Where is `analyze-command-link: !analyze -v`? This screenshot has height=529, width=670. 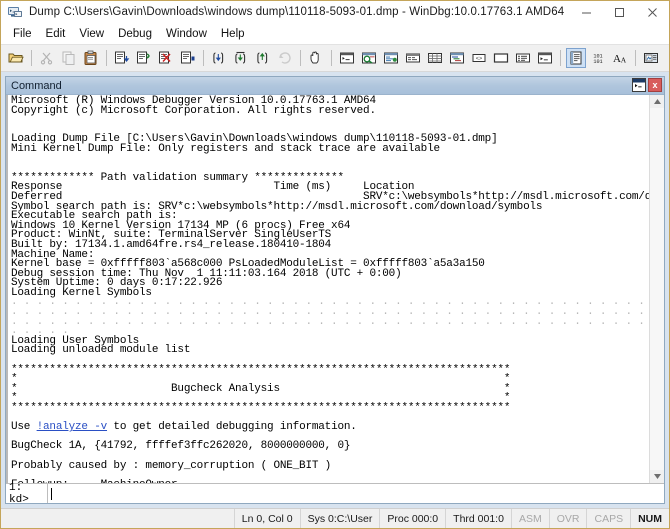
analyze-command-link: !analyze -v is located at coordinates (72, 427).